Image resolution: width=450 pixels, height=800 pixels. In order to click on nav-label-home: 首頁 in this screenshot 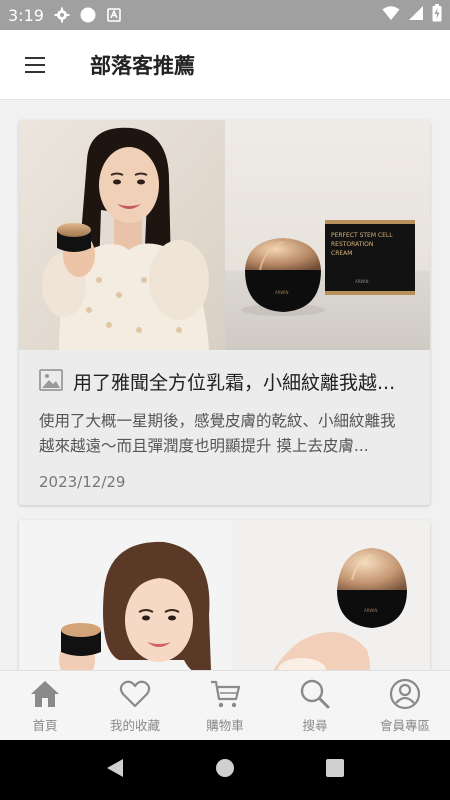, I will do `click(45, 725)`.